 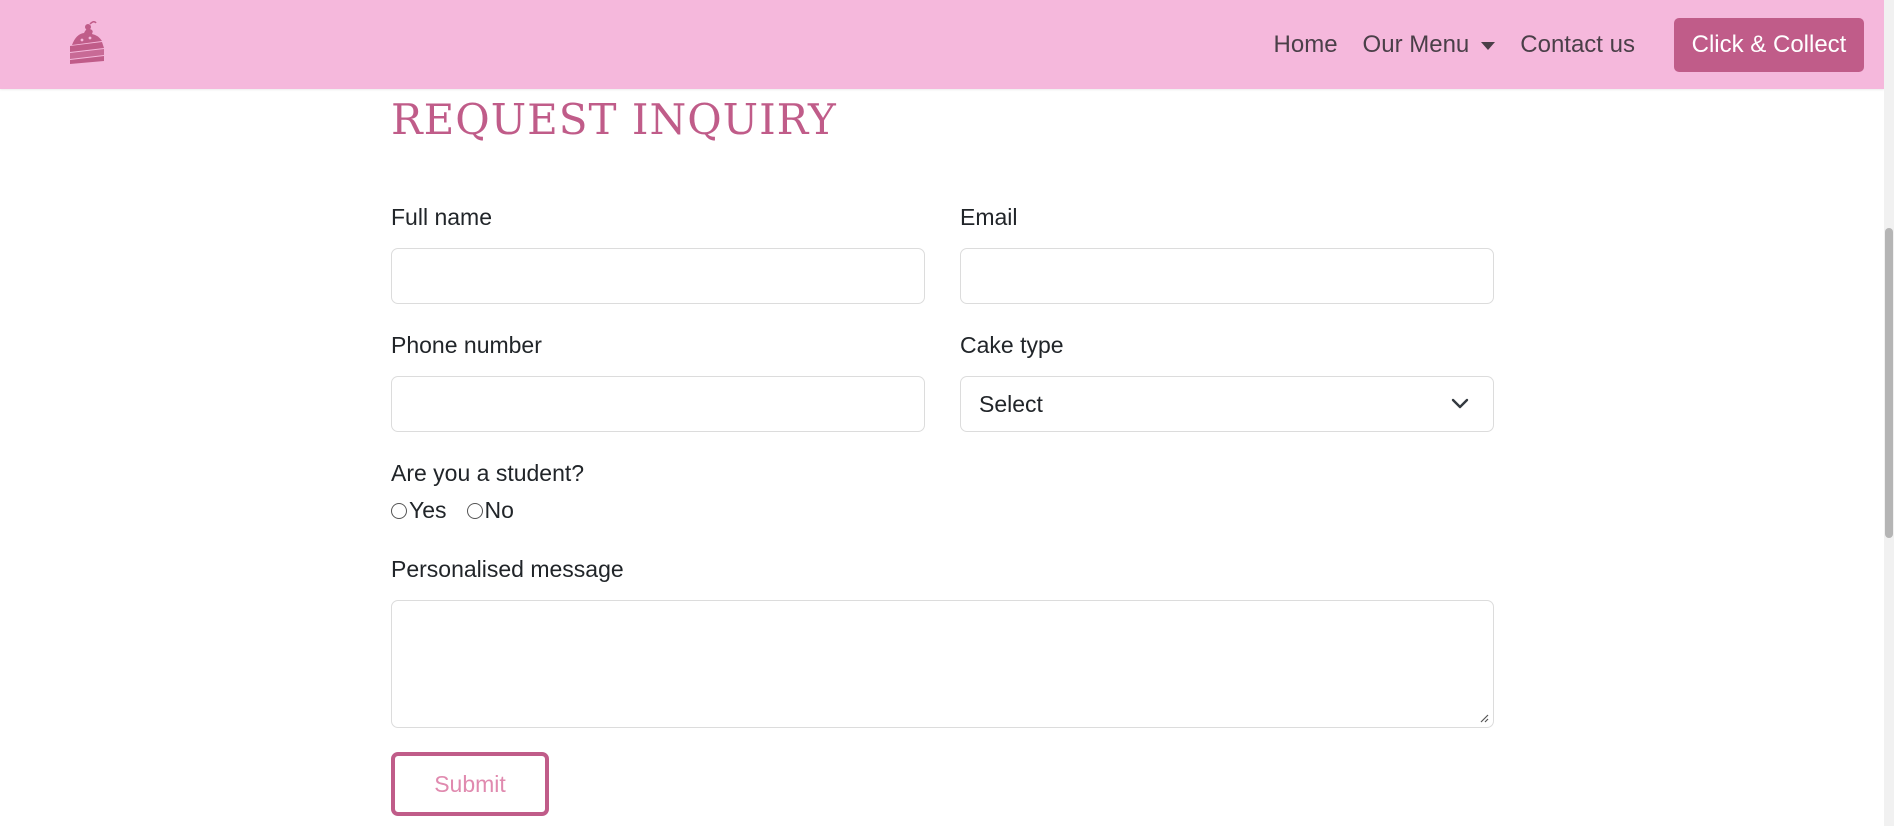 What do you see at coordinates (507, 569) in the screenshot?
I see `personalised-message-label: Personalised message` at bounding box center [507, 569].